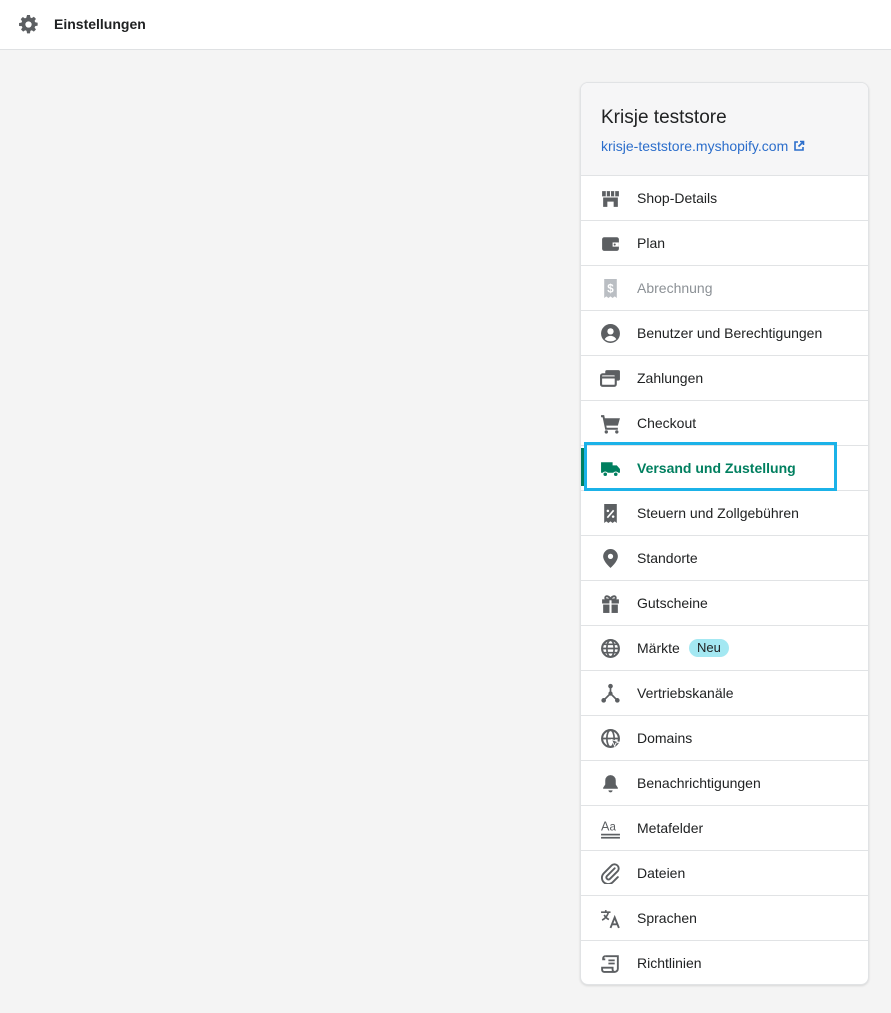 This screenshot has width=891, height=1013. I want to click on nav-item-languages: Sprachen, so click(724, 918).